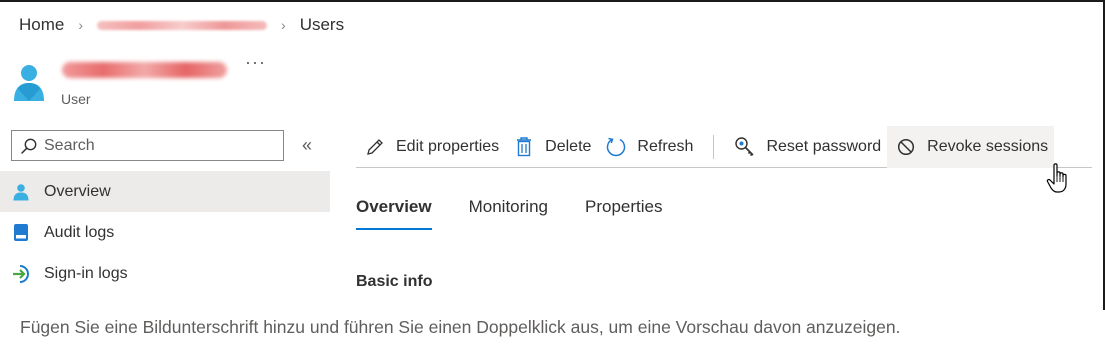 The height and width of the screenshot is (355, 1105). I want to click on pencil-icon, so click(375, 147).